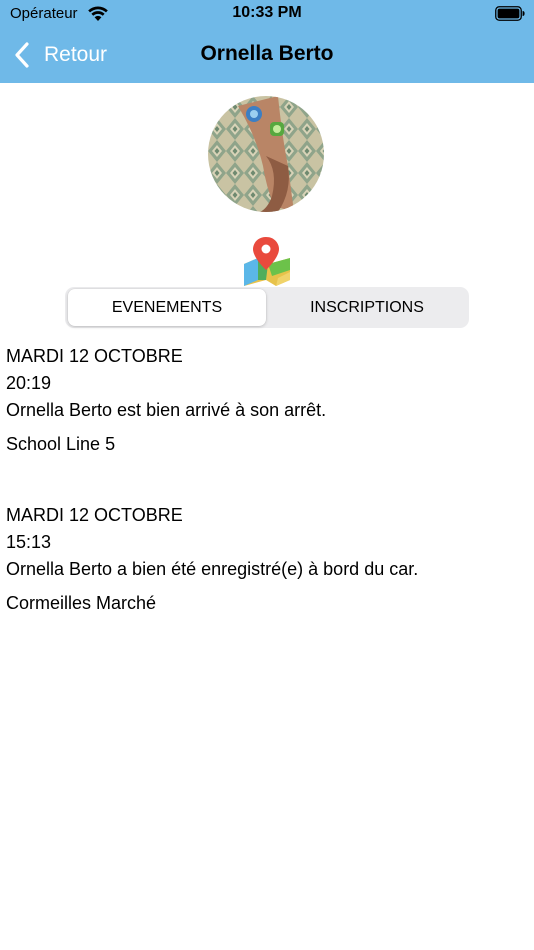 Image resolution: width=534 pixels, height=950 pixels. I want to click on event-time: 20:19, so click(29, 383).